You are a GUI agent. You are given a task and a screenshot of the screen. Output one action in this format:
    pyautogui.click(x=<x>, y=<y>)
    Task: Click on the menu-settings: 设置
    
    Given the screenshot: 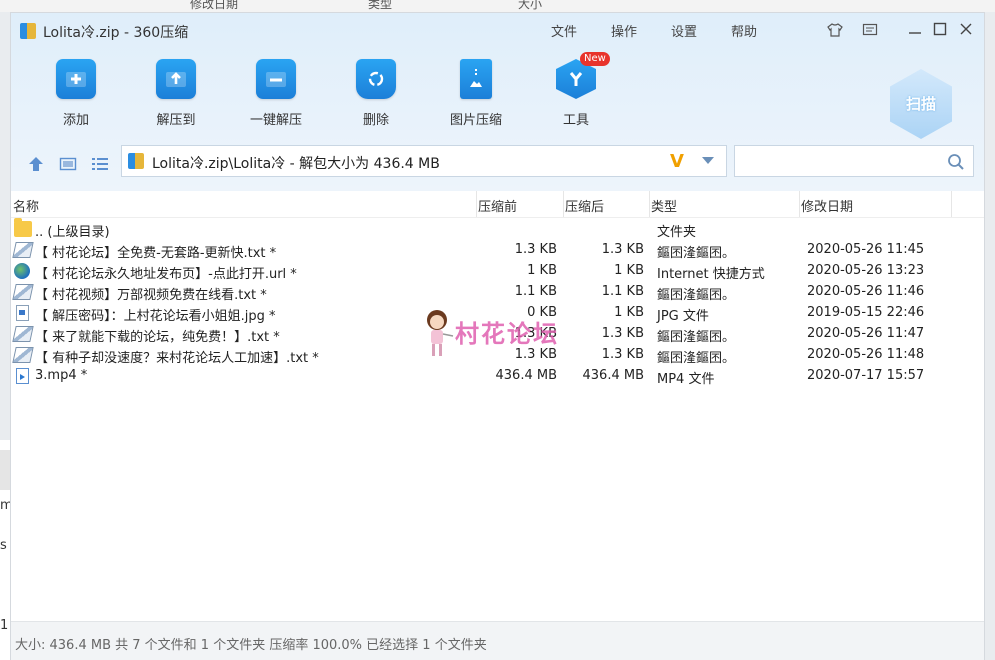 What is the action you would take?
    pyautogui.click(x=684, y=30)
    